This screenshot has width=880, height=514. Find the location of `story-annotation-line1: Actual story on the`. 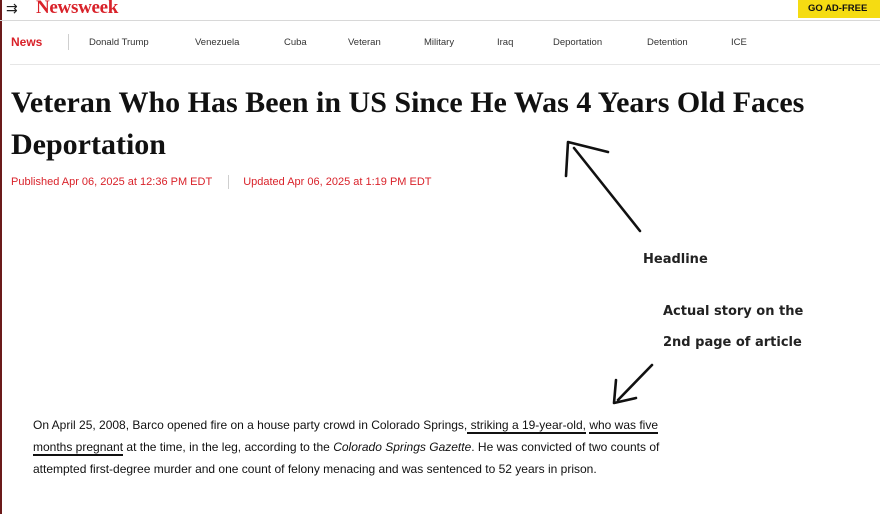

story-annotation-line1: Actual story on the is located at coordinates (733, 311).